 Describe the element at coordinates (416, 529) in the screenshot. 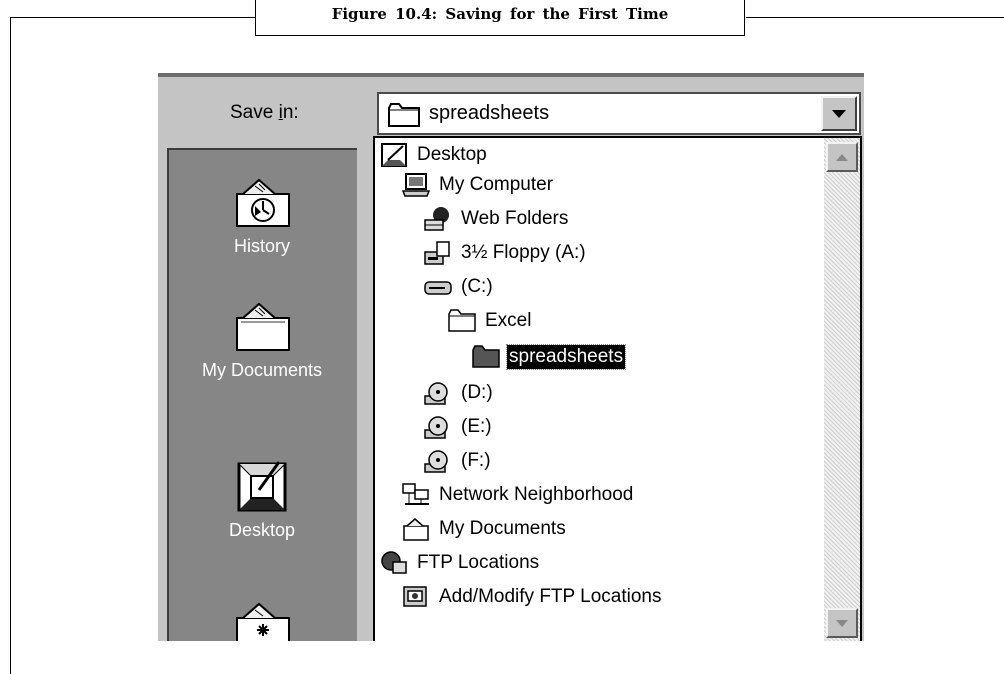

I see `documents-folder-icon` at that location.